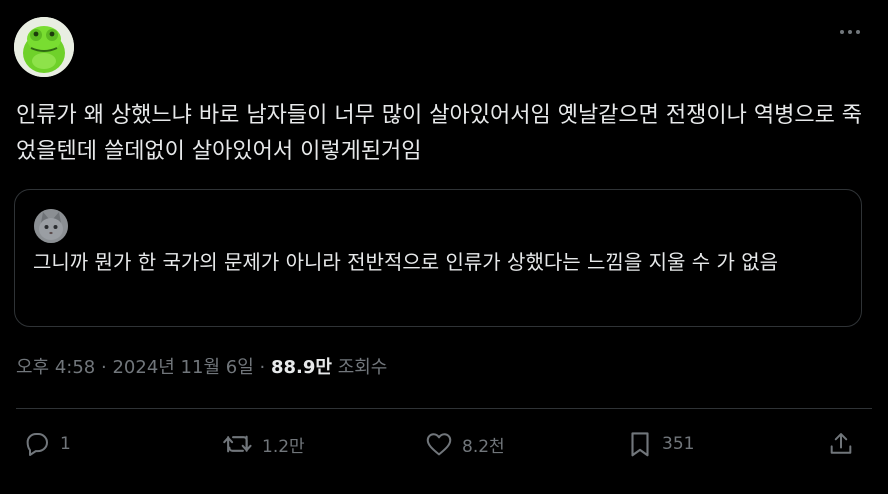 The image size is (888, 494). I want to click on share-icon, so click(841, 443).